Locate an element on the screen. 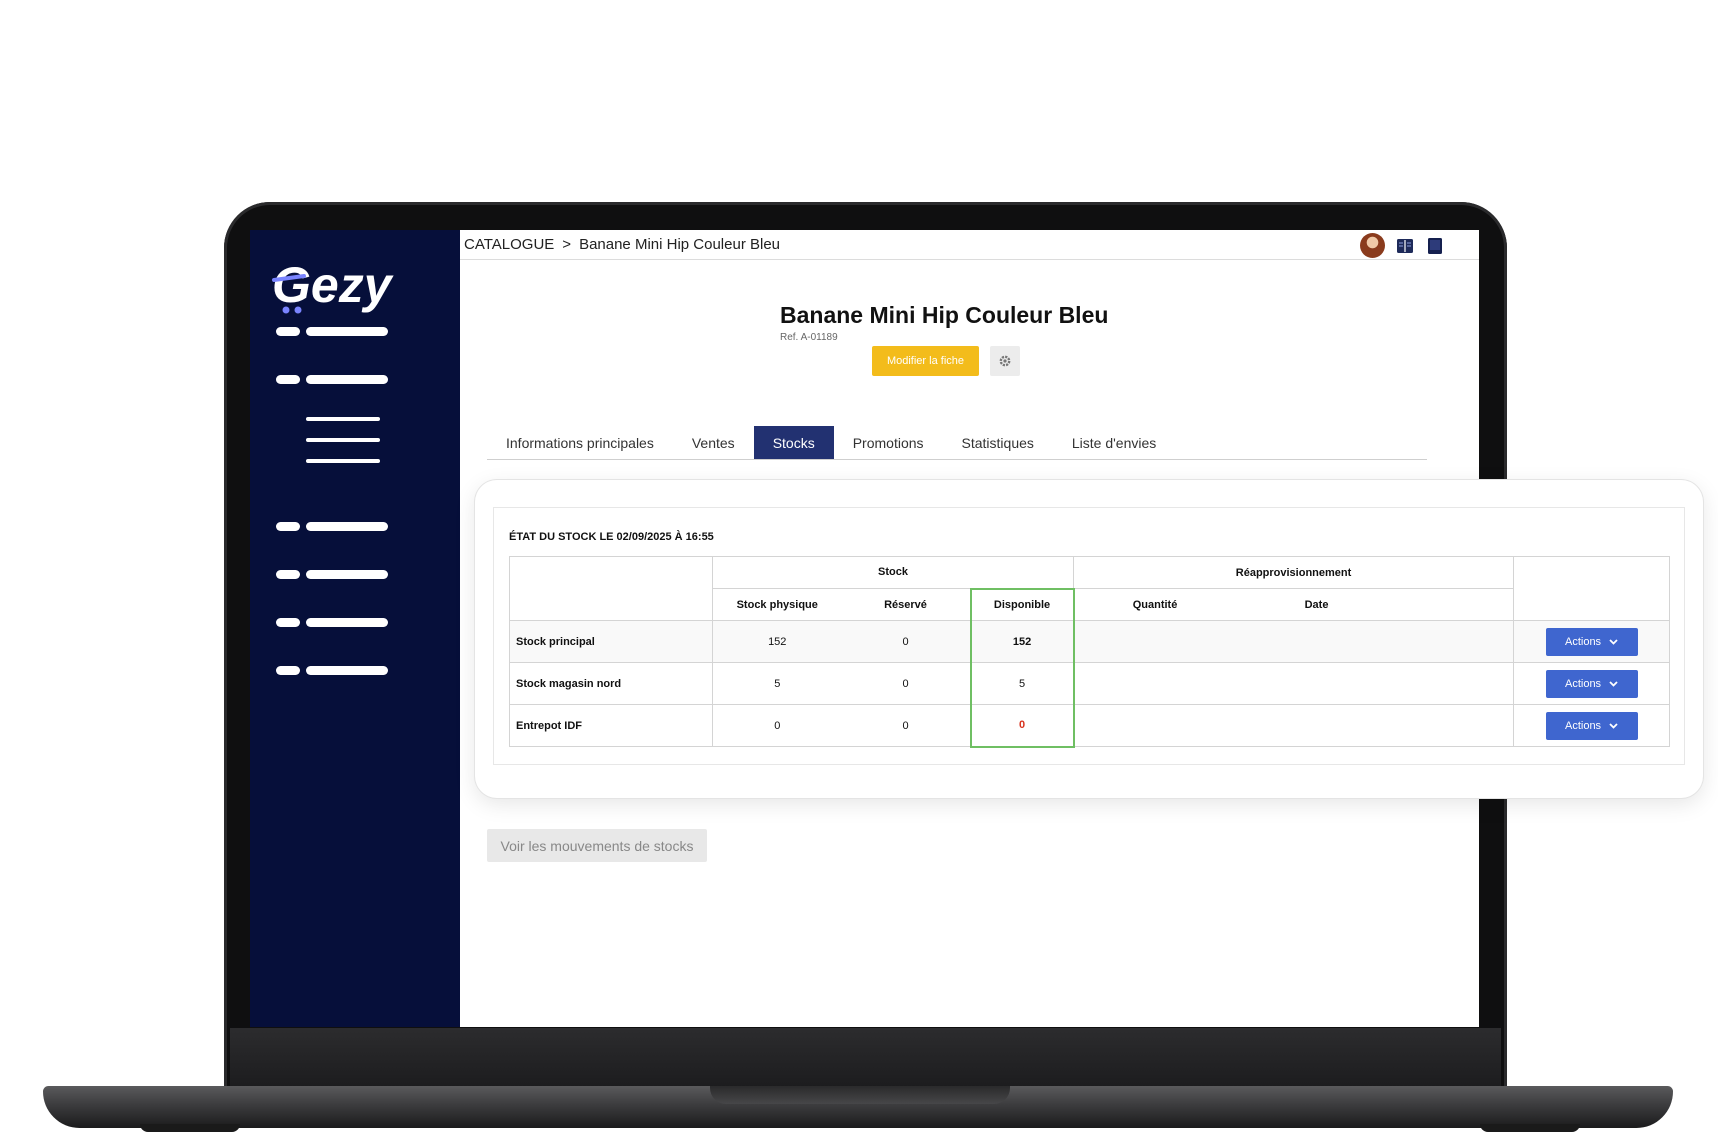  cell-disponible: 0 is located at coordinates (1022, 726).